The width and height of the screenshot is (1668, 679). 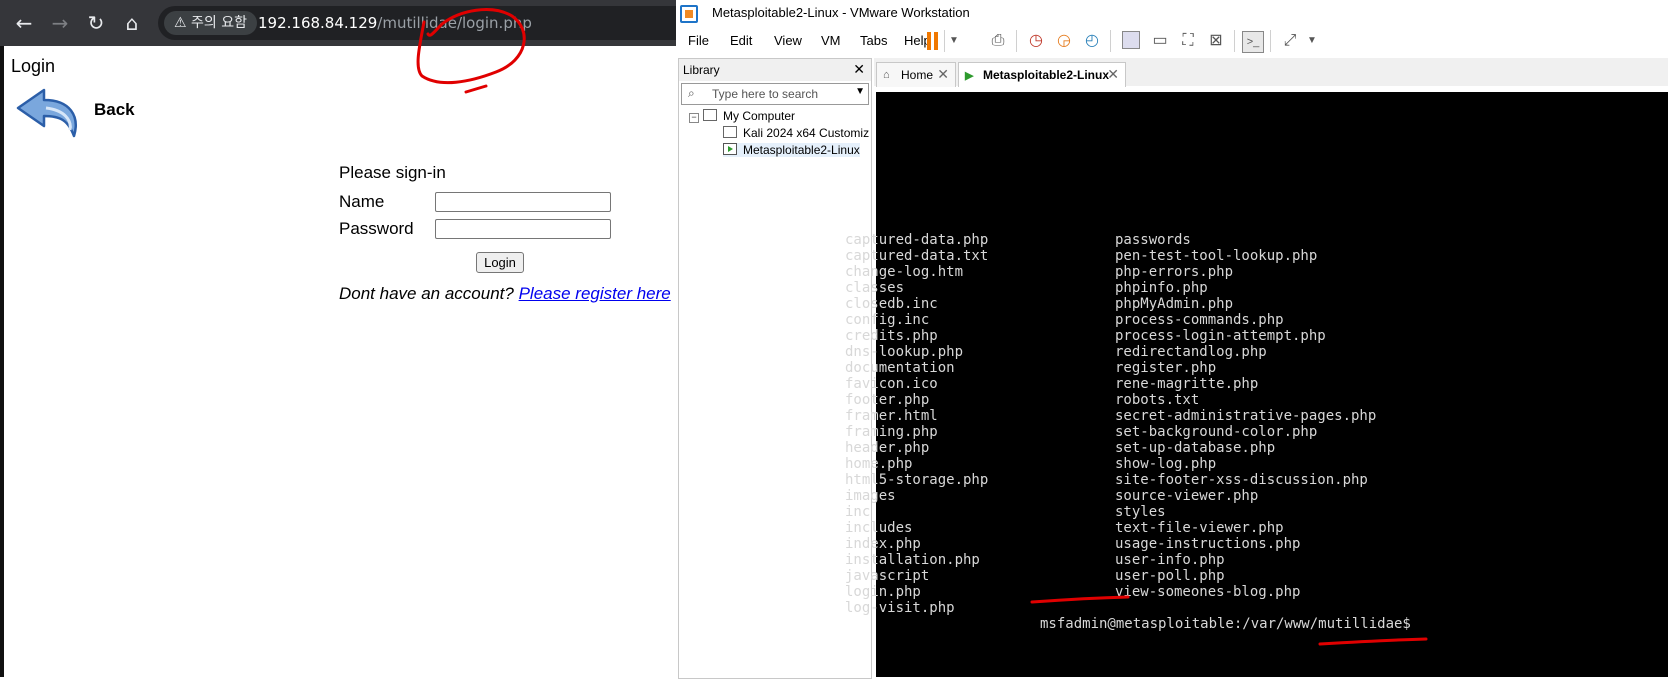 What do you see at coordinates (1188, 41) in the screenshot?
I see `full-screen-icon: ⛶` at bounding box center [1188, 41].